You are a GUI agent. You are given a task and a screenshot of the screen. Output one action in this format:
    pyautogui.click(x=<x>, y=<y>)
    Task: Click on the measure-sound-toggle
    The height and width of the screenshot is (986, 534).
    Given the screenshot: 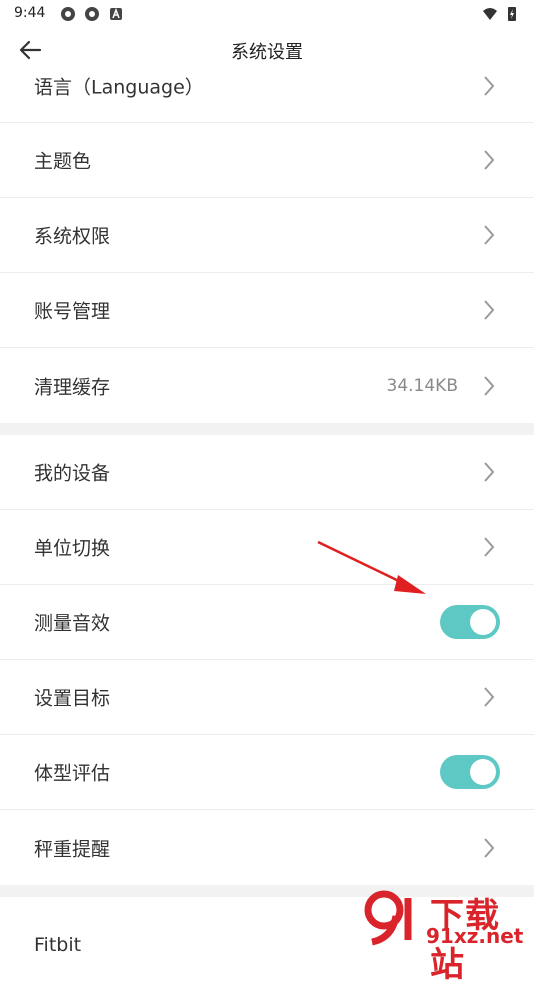 What is the action you would take?
    pyautogui.click(x=470, y=622)
    